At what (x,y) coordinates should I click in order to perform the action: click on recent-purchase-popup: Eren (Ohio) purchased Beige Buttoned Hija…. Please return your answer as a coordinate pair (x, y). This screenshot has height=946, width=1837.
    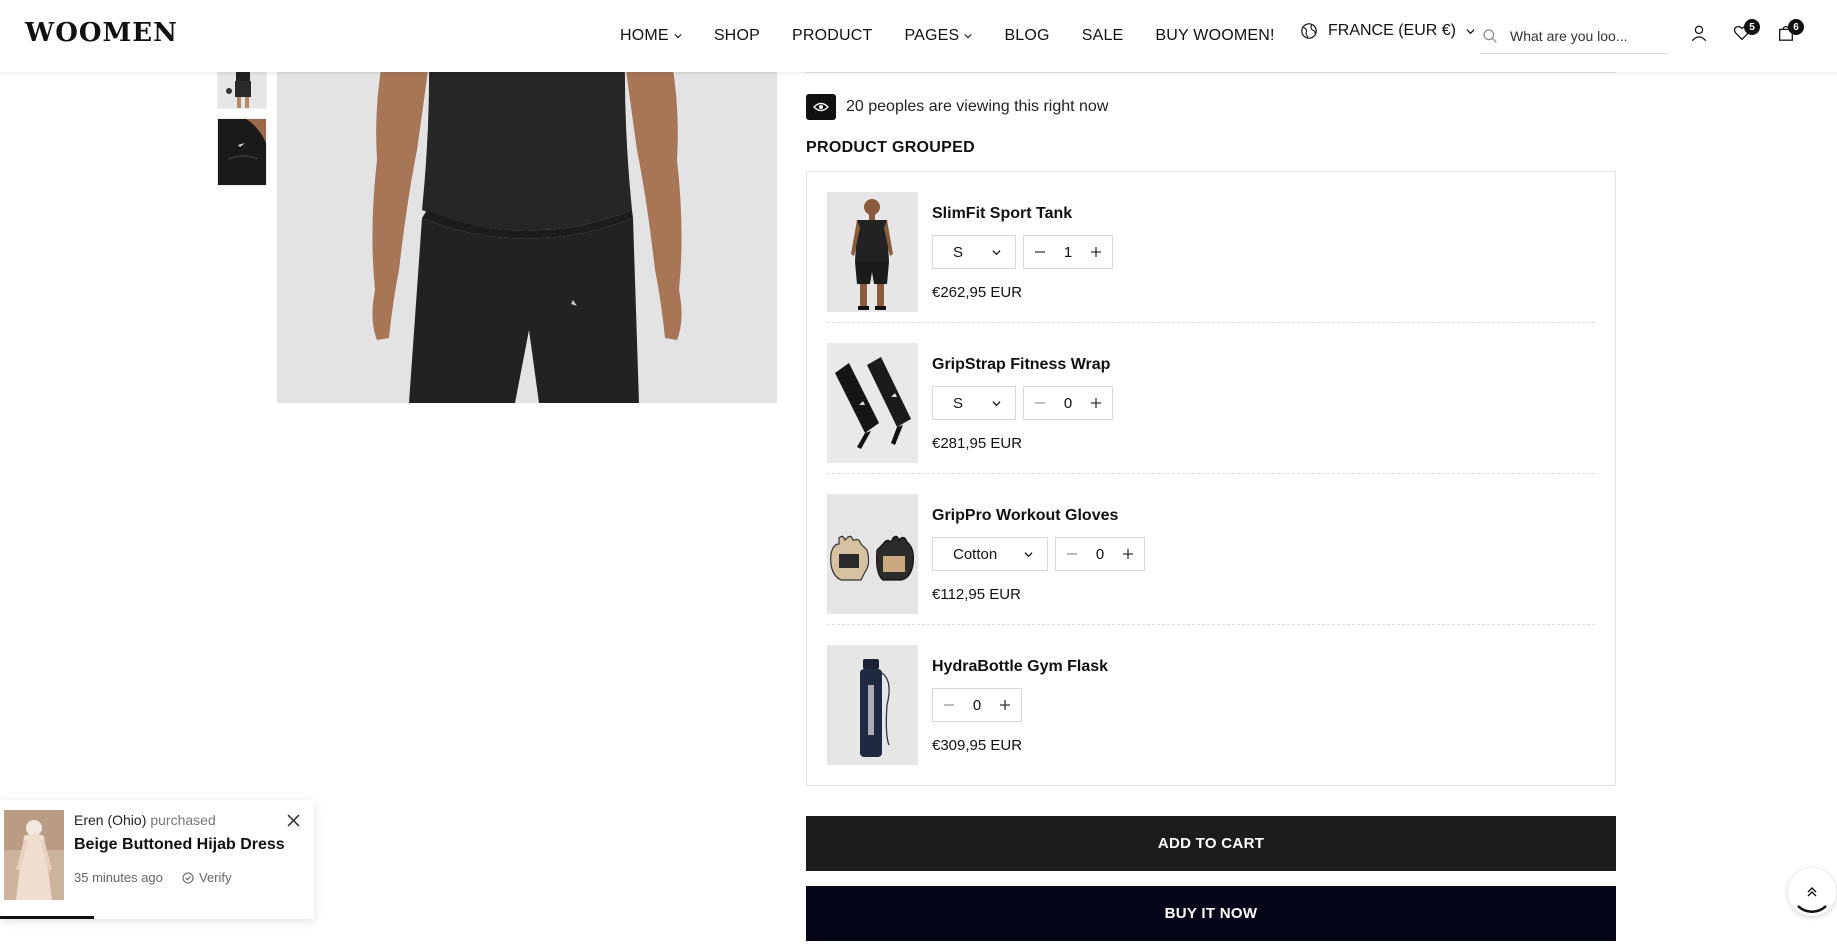
    Looking at the image, I should click on (157, 859).